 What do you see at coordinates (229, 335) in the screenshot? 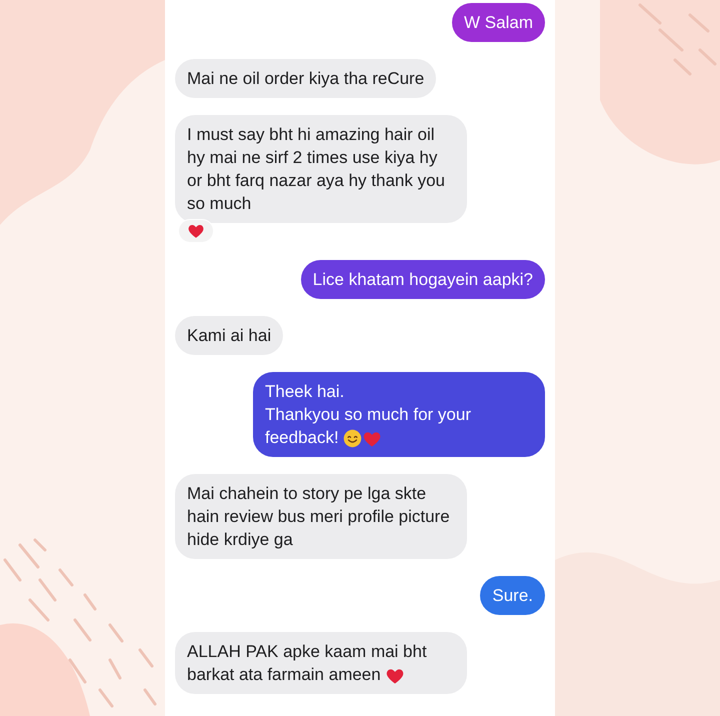
I see `received-message-bubble: Kami ai hai` at bounding box center [229, 335].